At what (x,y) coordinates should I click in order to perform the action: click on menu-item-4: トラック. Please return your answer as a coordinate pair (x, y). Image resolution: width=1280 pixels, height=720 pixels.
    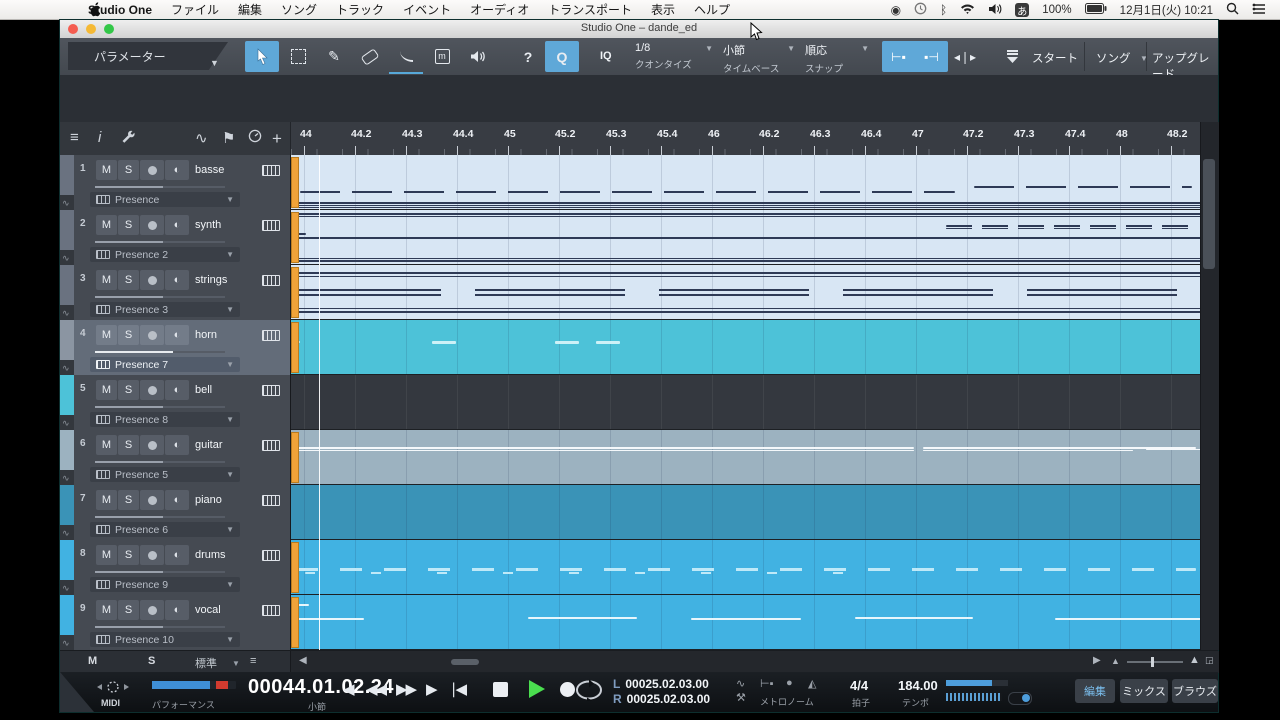
    Looking at the image, I should click on (360, 9).